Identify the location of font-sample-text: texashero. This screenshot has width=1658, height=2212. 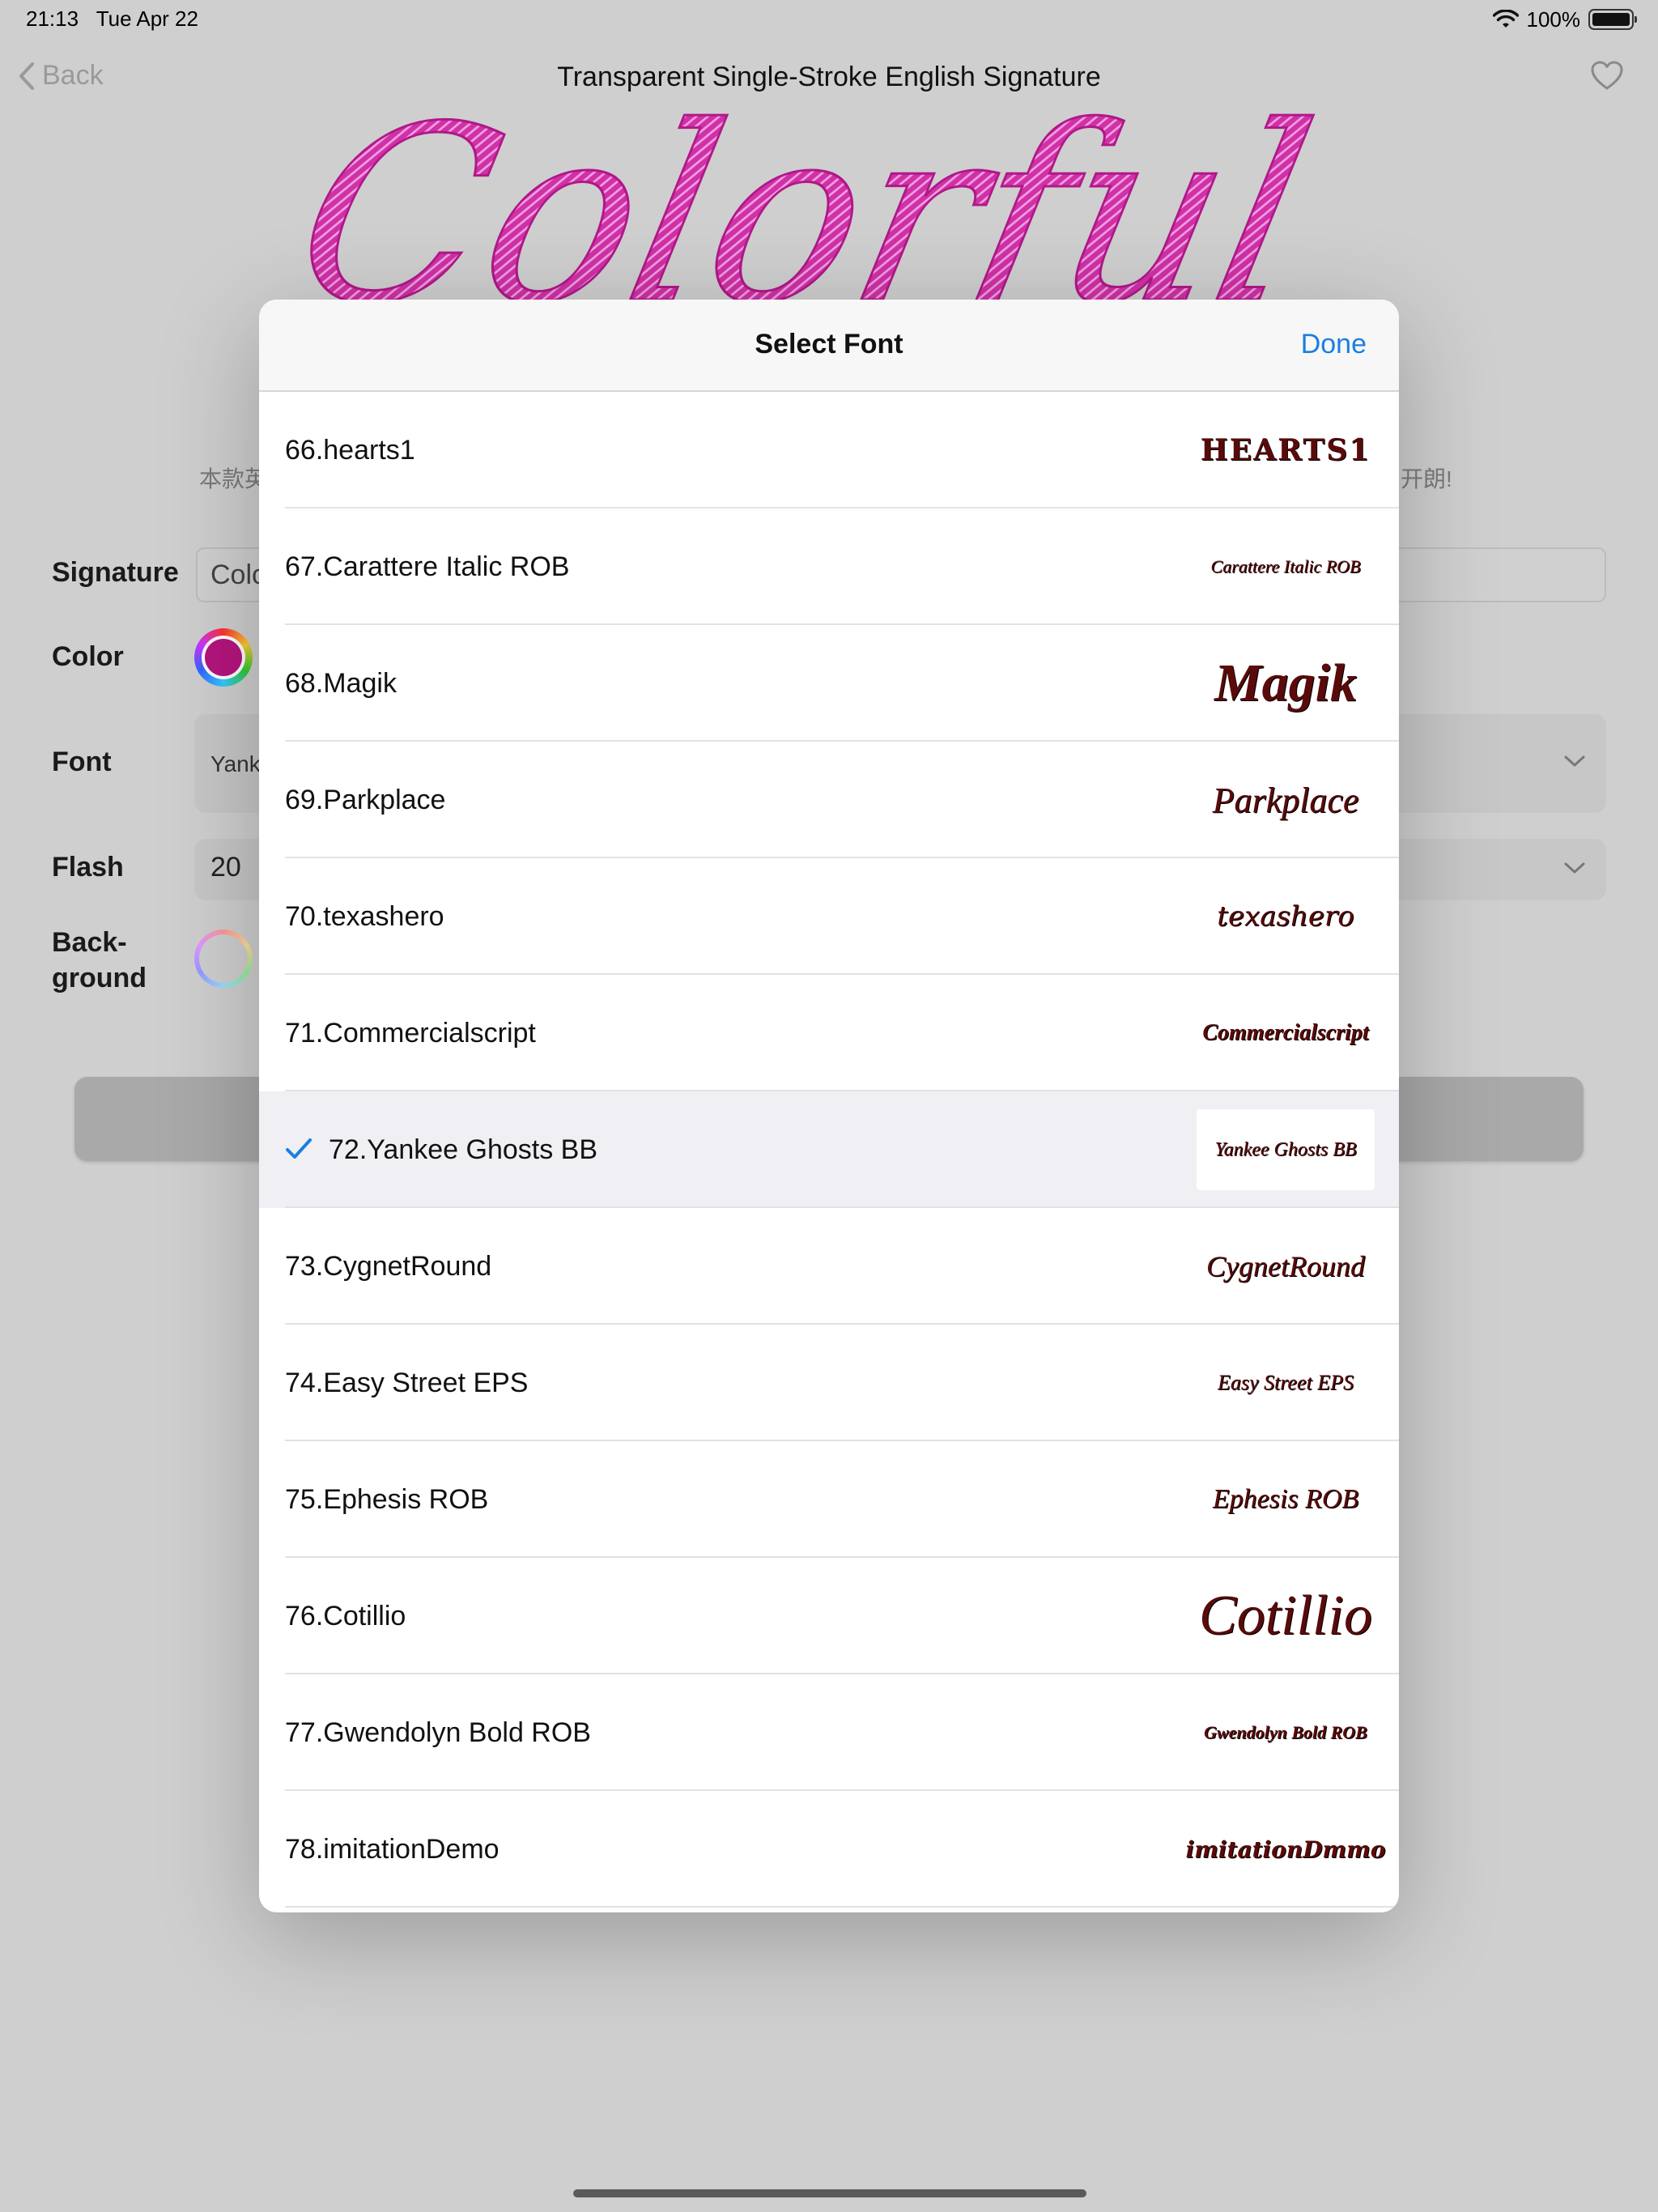
(1285, 917).